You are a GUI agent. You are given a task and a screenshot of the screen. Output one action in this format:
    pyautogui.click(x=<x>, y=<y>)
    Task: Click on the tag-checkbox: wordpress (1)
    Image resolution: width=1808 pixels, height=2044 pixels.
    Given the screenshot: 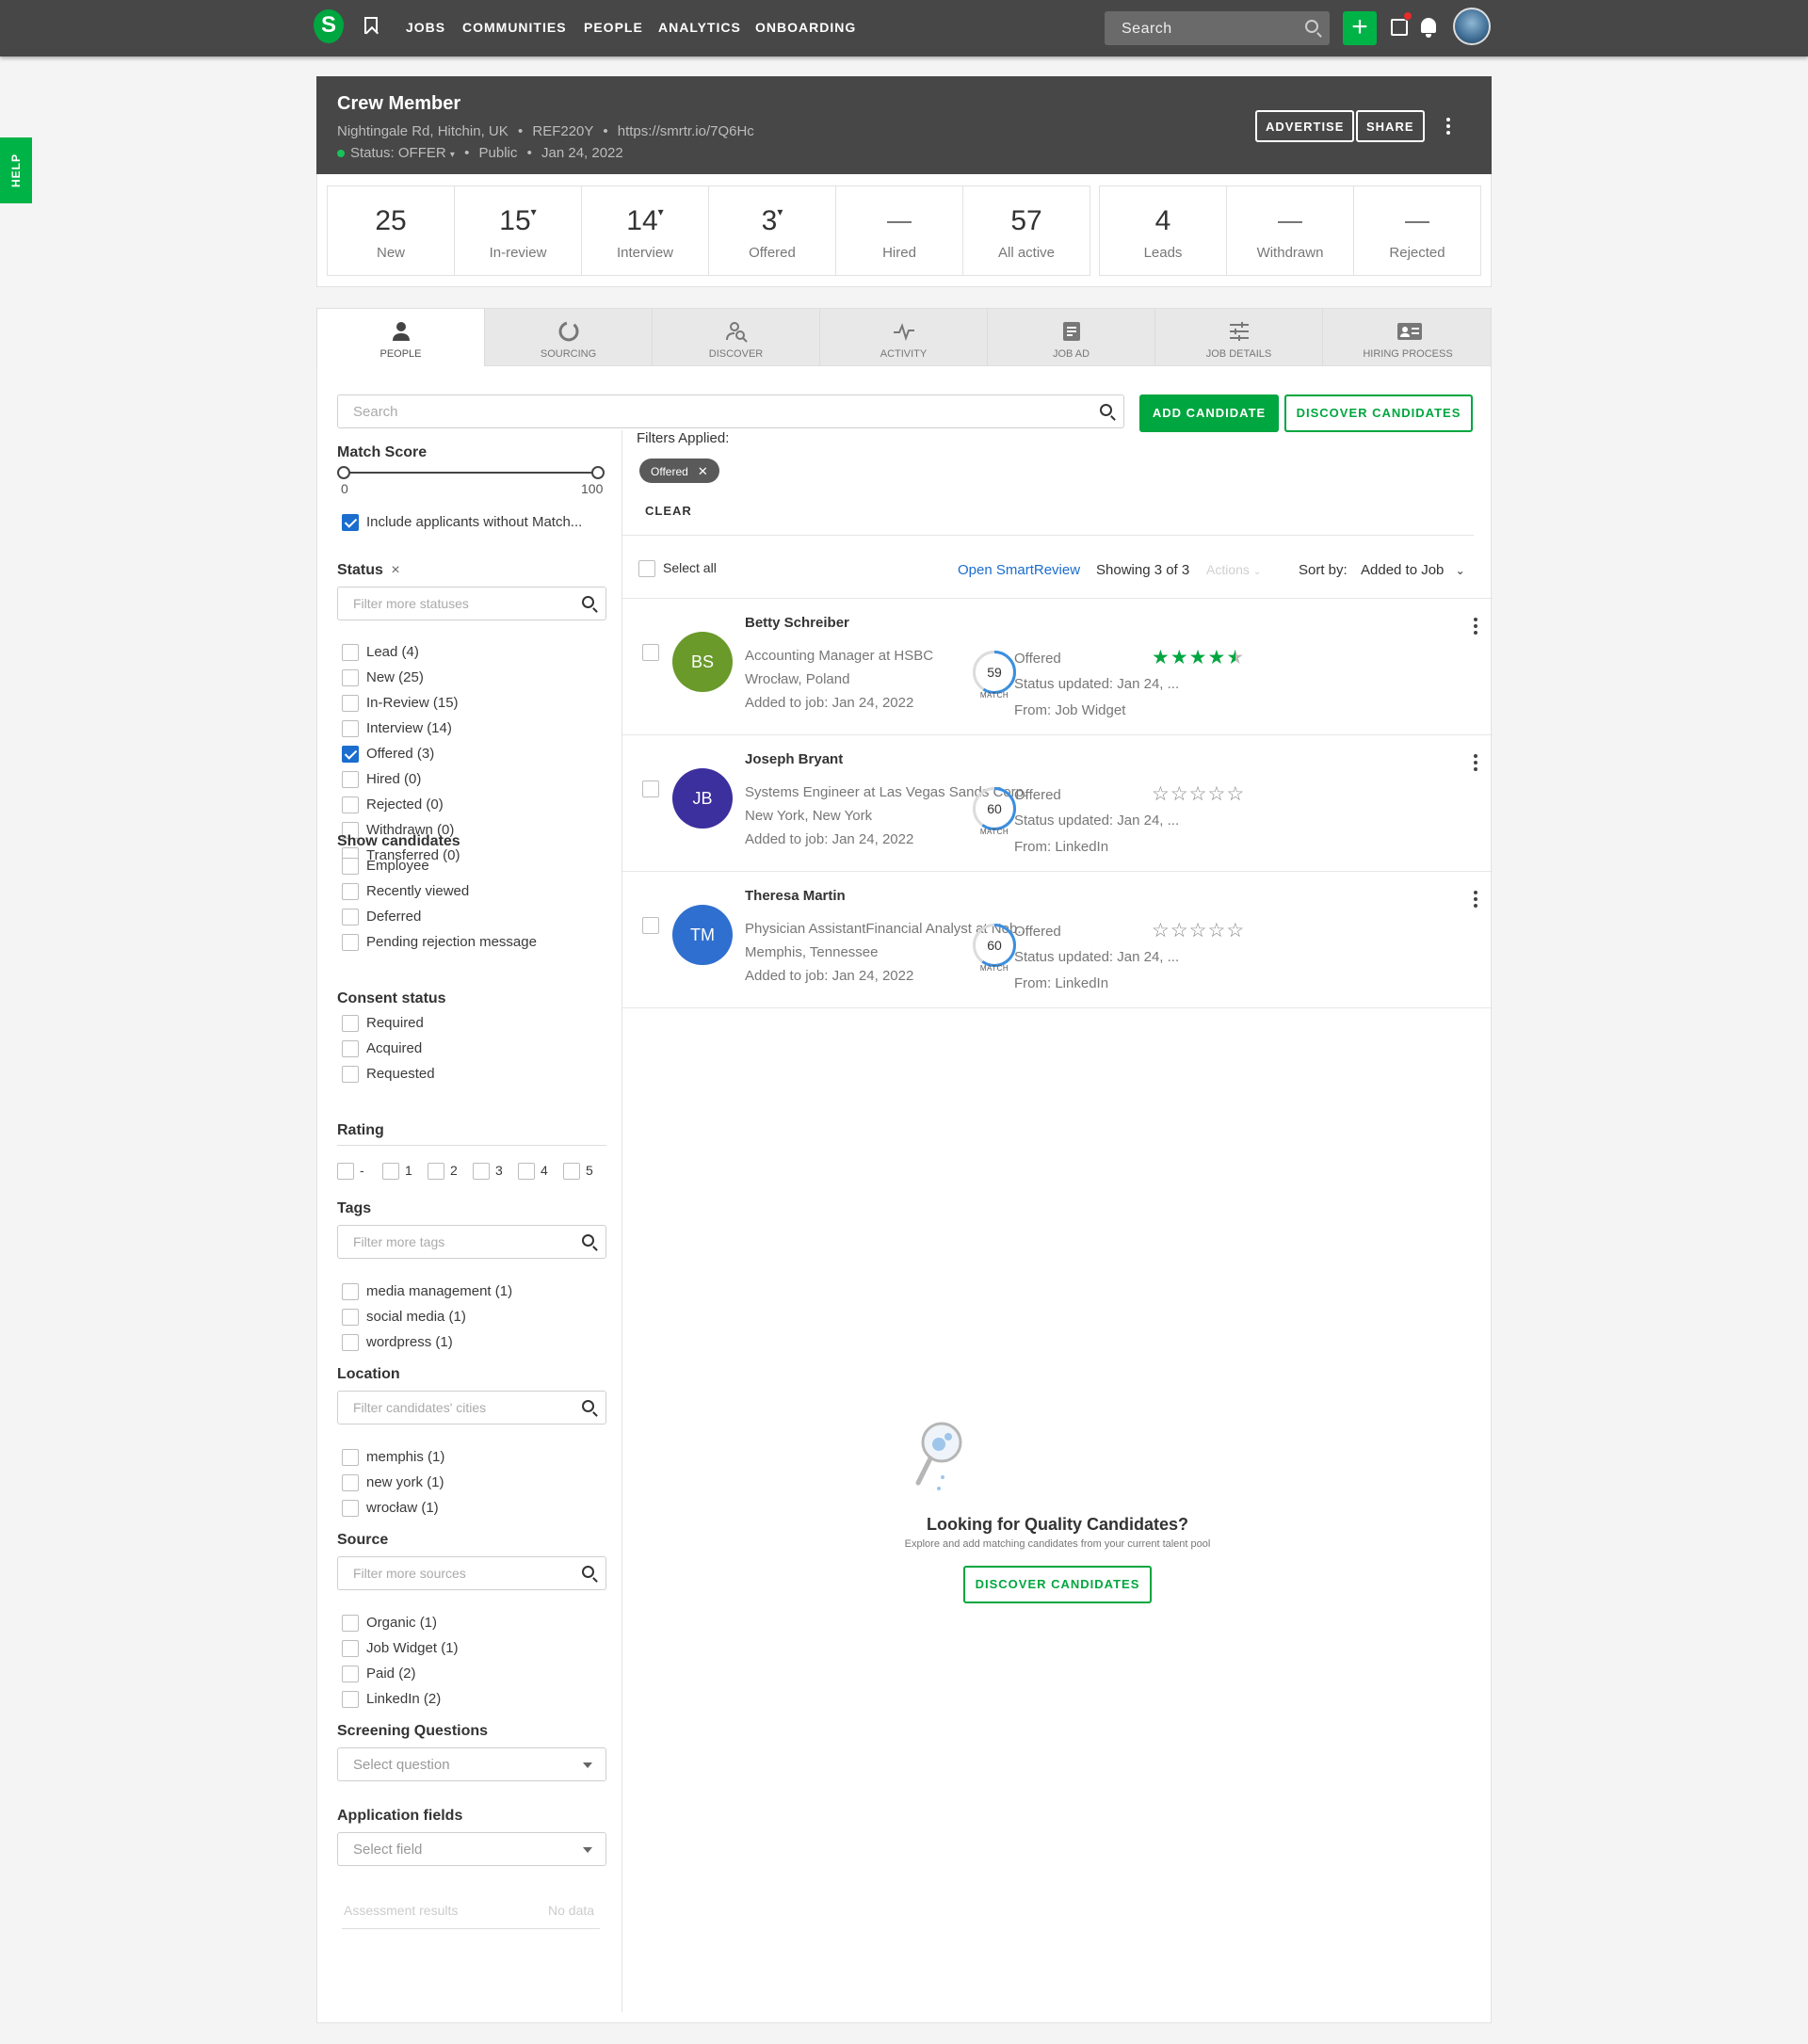 What is the action you would take?
    pyautogui.click(x=397, y=1344)
    